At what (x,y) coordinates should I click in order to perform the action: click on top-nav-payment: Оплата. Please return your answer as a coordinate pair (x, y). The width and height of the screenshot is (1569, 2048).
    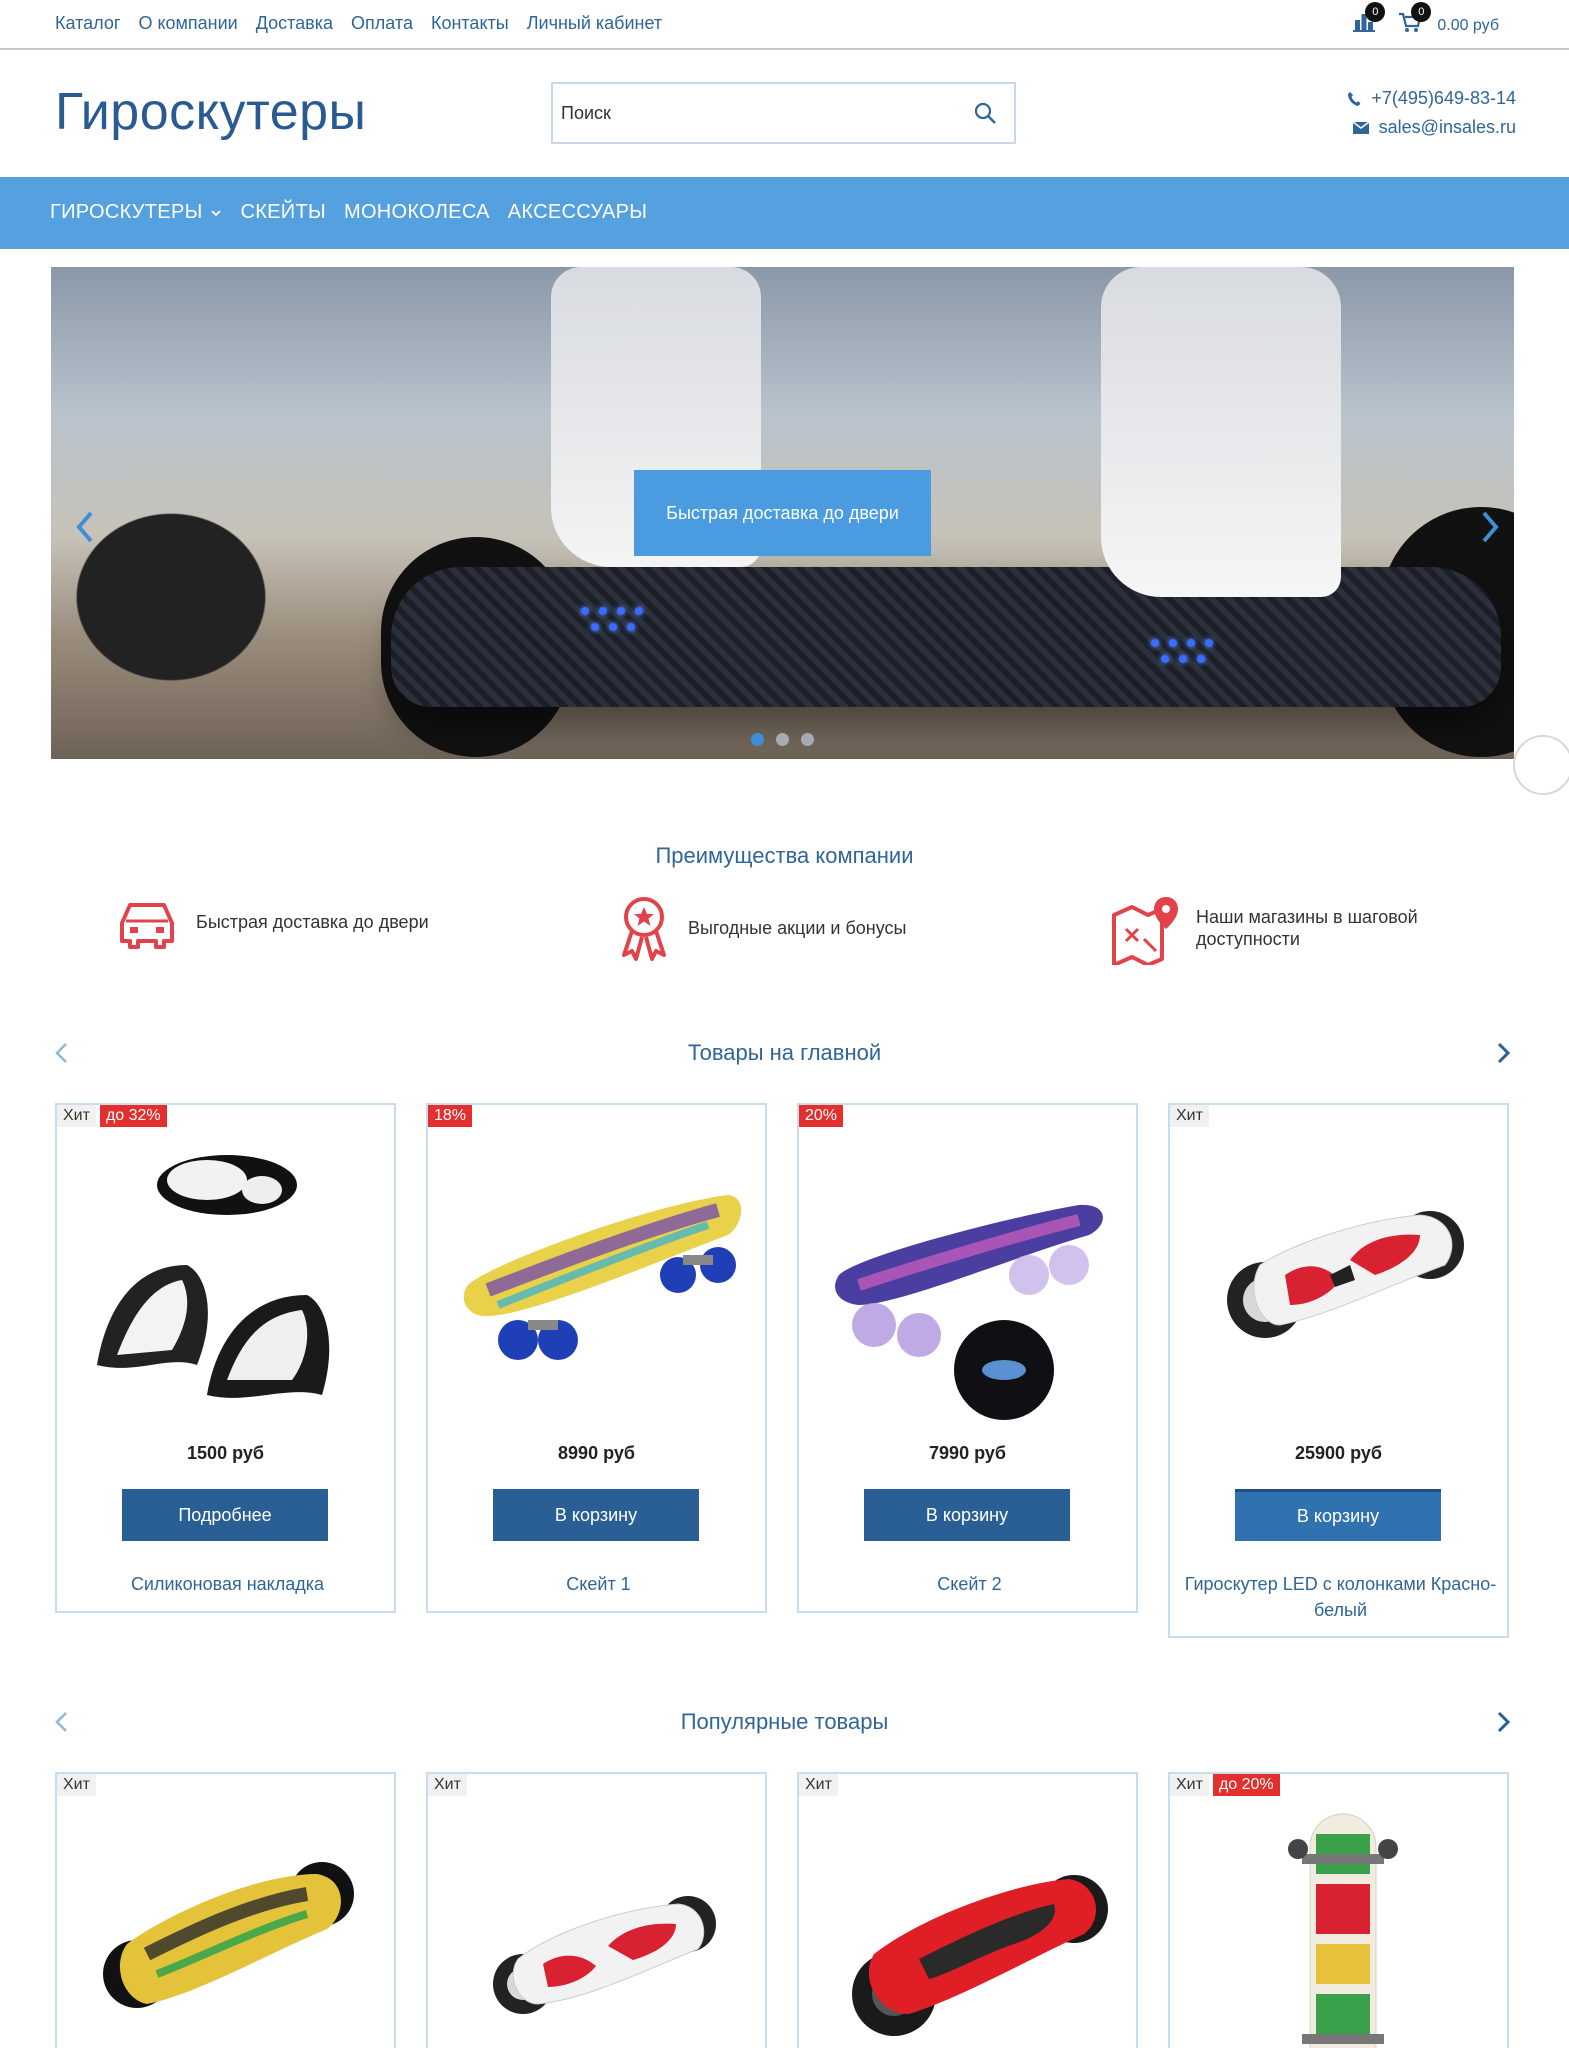
    Looking at the image, I should click on (382, 23).